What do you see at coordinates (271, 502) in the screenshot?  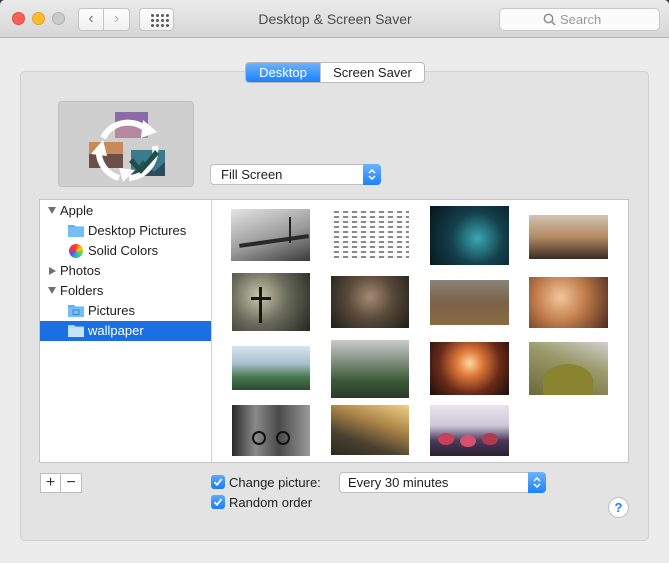 I see `random-order-label: Random order` at bounding box center [271, 502].